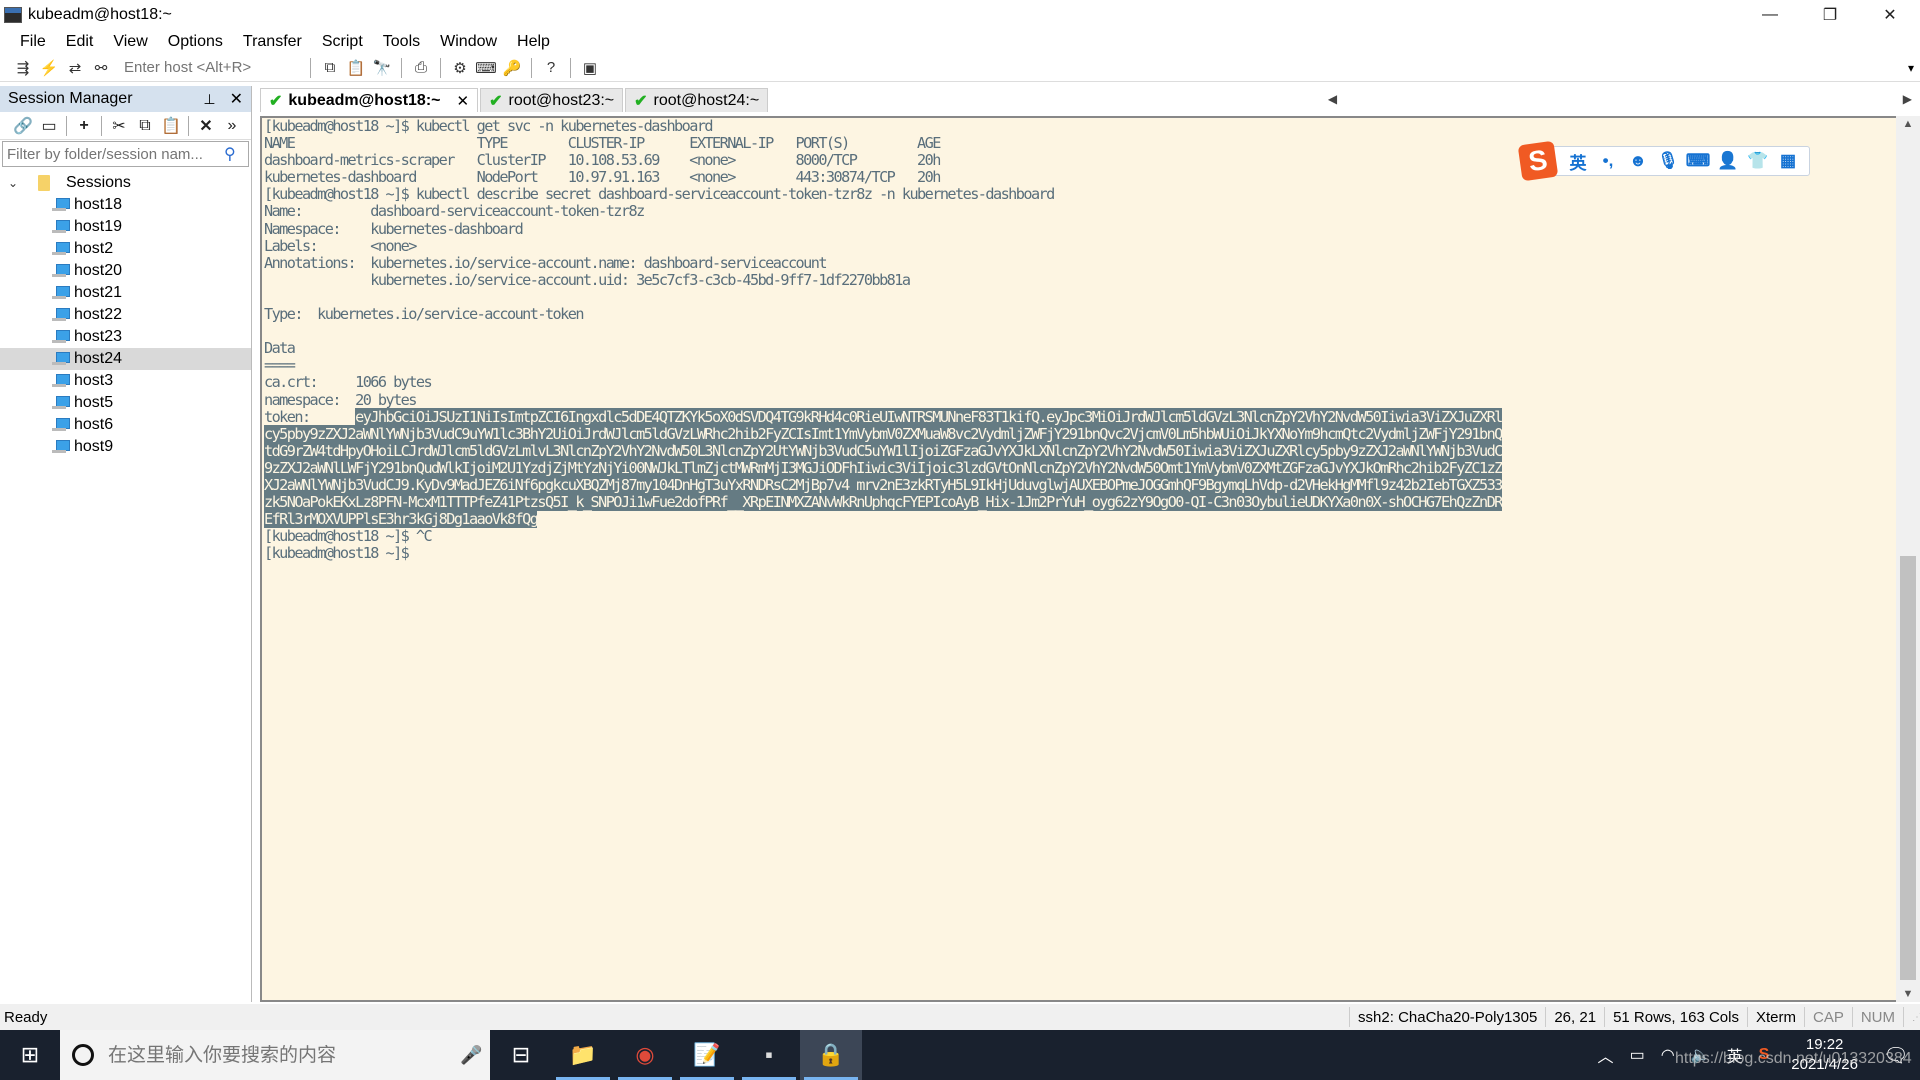 The width and height of the screenshot is (1920, 1080). What do you see at coordinates (125, 425) in the screenshot?
I see `session-item-host6: host6` at bounding box center [125, 425].